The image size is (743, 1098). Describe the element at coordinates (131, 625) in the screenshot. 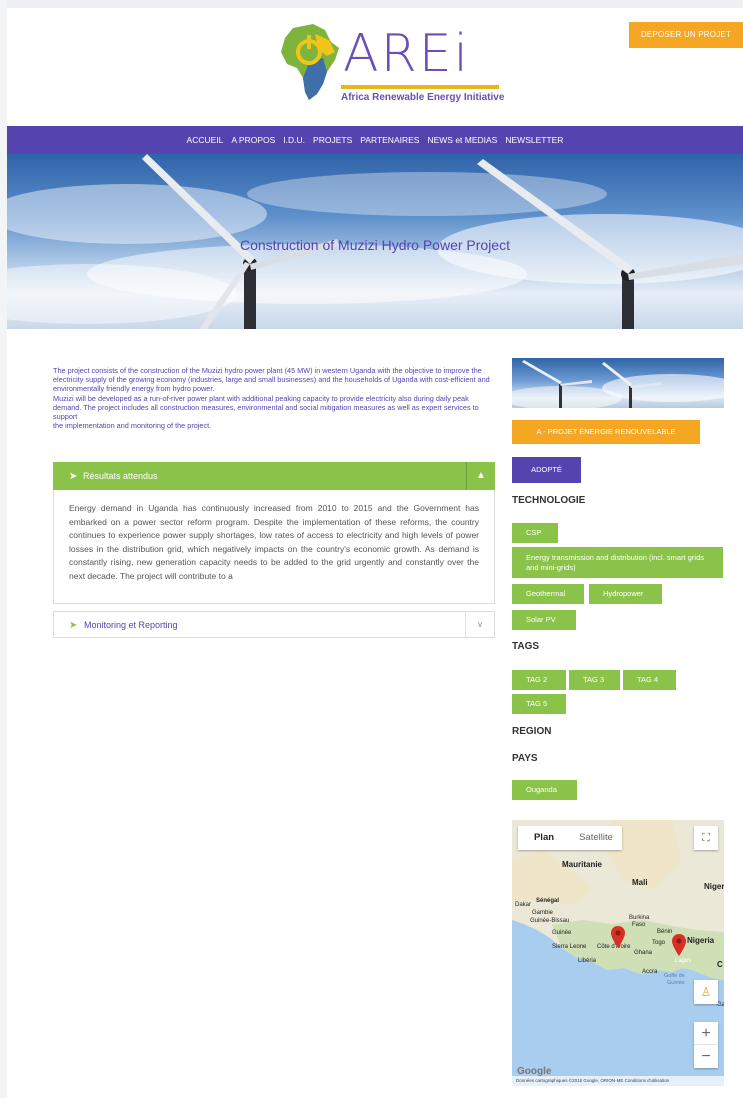

I see `accordion-monitoring-label: Monitoring et Reporting` at that location.